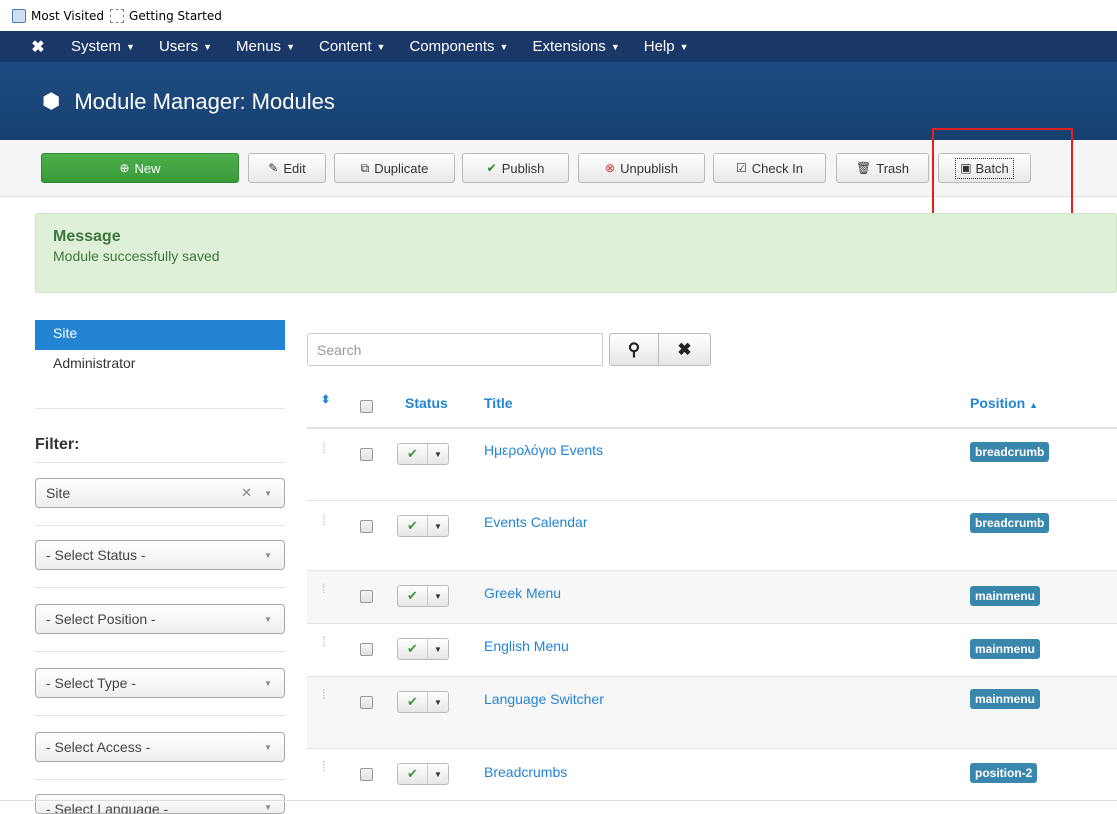  Describe the element at coordinates (666, 46) in the screenshot. I see `nav-help: Help ▼` at that location.